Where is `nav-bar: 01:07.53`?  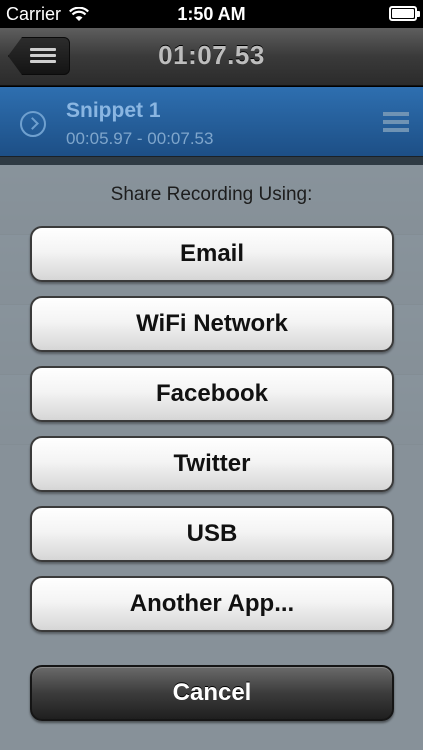
nav-bar: 01:07.53 is located at coordinates (211, 57).